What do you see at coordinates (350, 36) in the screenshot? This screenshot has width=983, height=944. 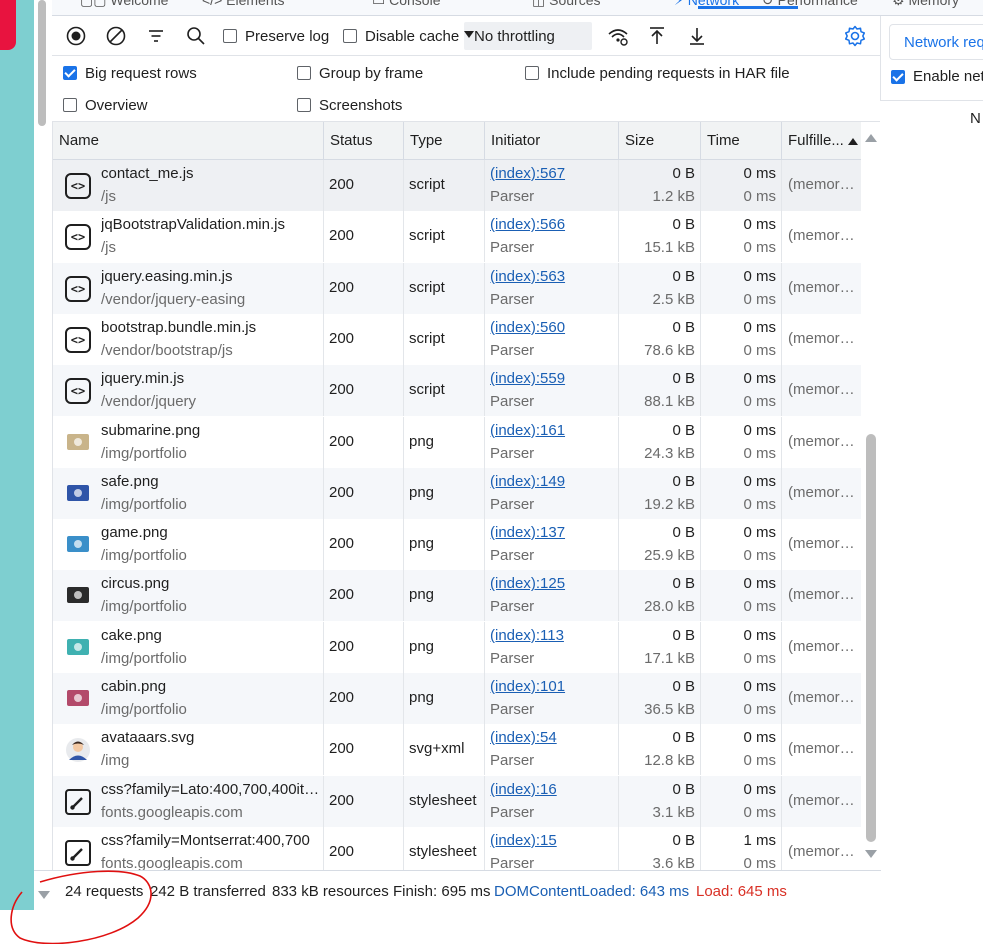 I see `disable-cache-checkbox` at bounding box center [350, 36].